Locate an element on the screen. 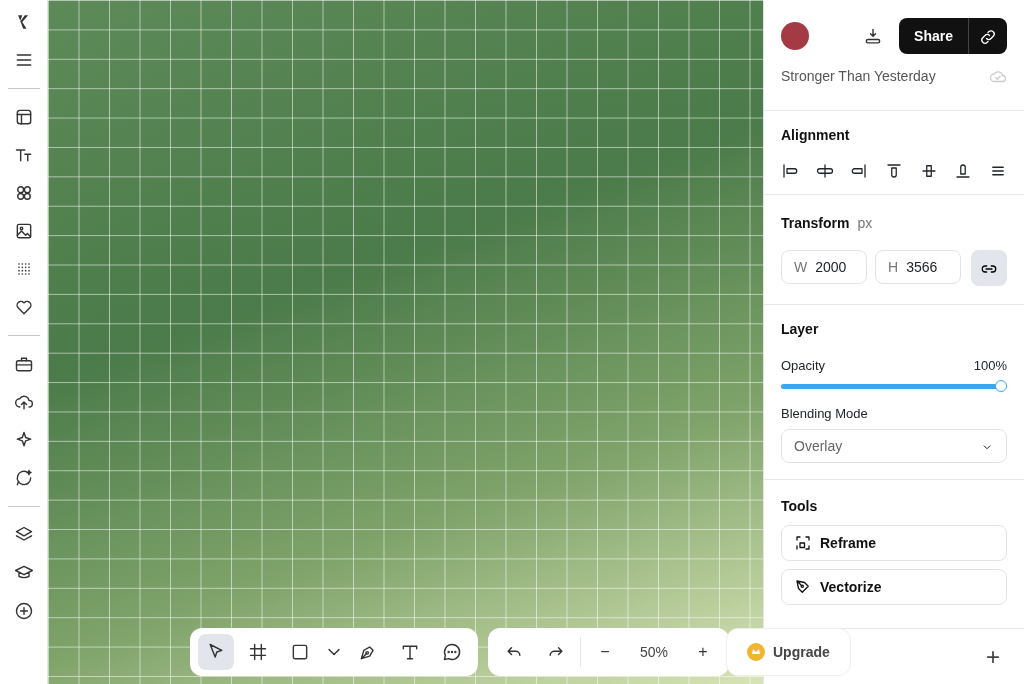  blending-label: Blending Mode is located at coordinates (825, 413).